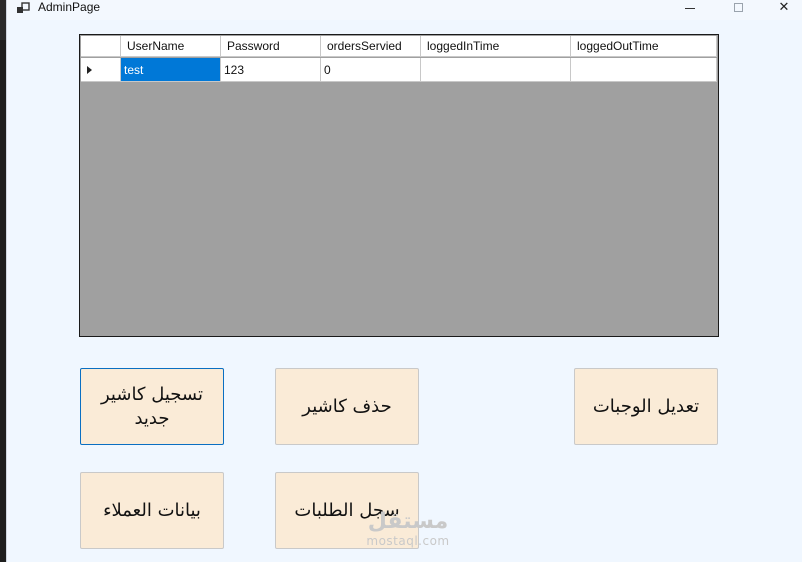 The width and height of the screenshot is (802, 562). I want to click on mostaql-watermark: مستقل mostaql.com, so click(408, 531).